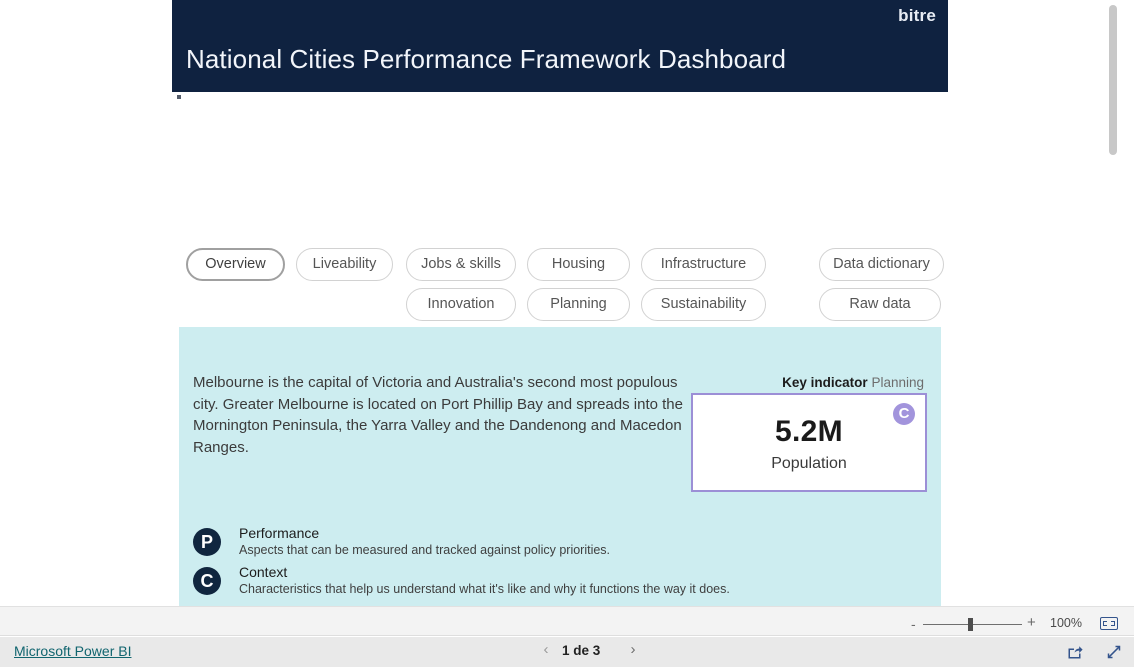 The image size is (1134, 667). I want to click on page-indicator: 1 de 3, so click(581, 650).